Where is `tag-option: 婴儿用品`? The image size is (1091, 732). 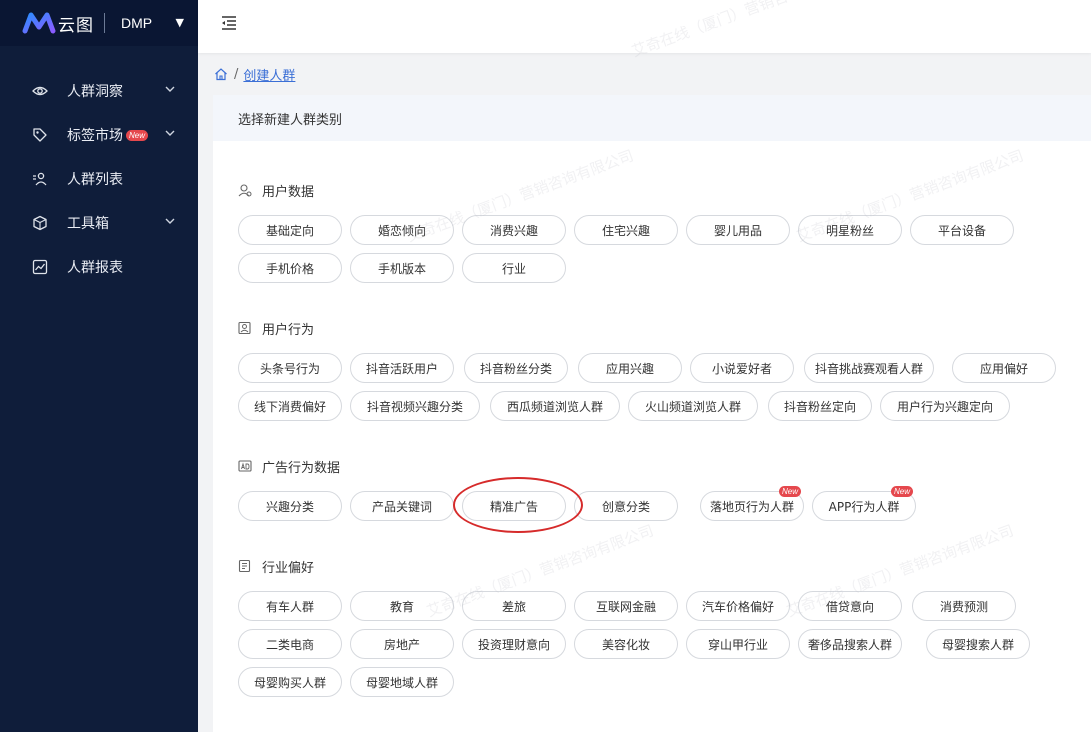 tag-option: 婴儿用品 is located at coordinates (738, 230).